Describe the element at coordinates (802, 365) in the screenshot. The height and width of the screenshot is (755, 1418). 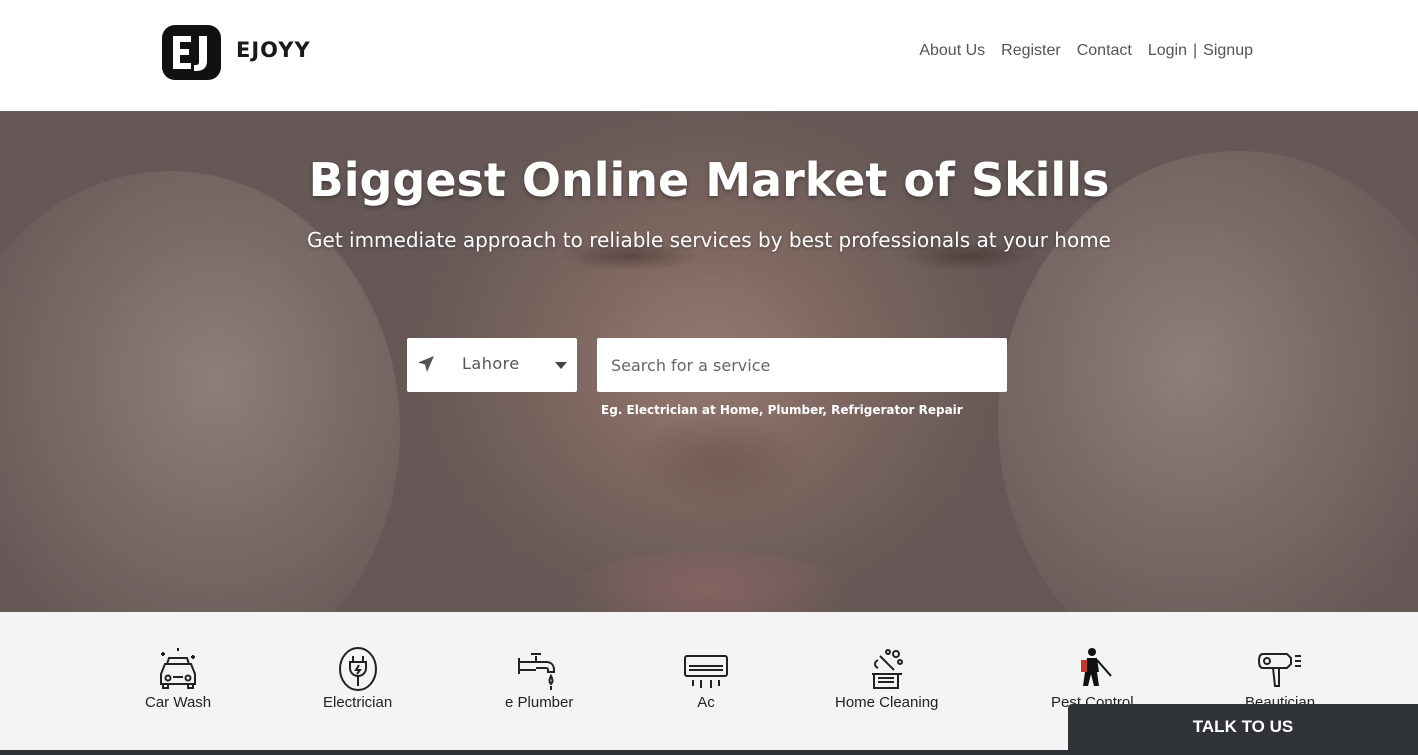
I see `service-search-input` at that location.